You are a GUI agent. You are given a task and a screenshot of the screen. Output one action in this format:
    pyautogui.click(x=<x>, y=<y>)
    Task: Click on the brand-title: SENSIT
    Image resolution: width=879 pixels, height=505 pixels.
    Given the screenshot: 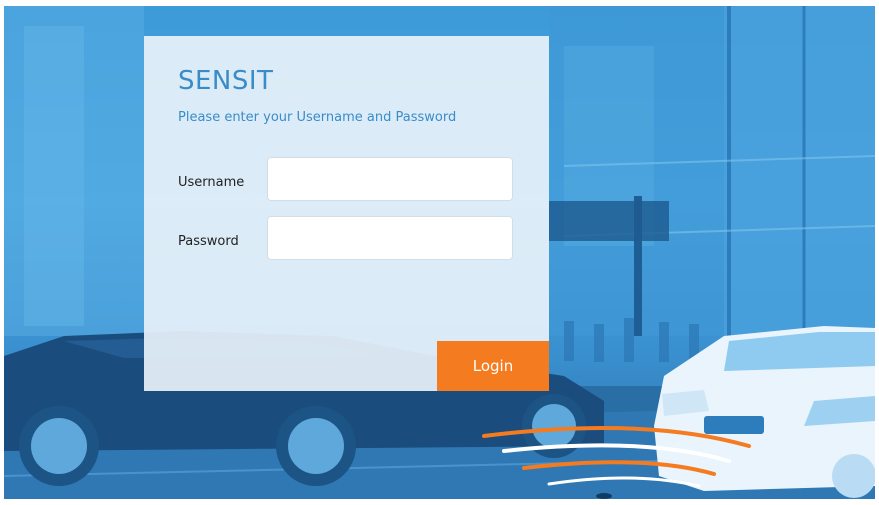 What is the action you would take?
    pyautogui.click(x=226, y=81)
    